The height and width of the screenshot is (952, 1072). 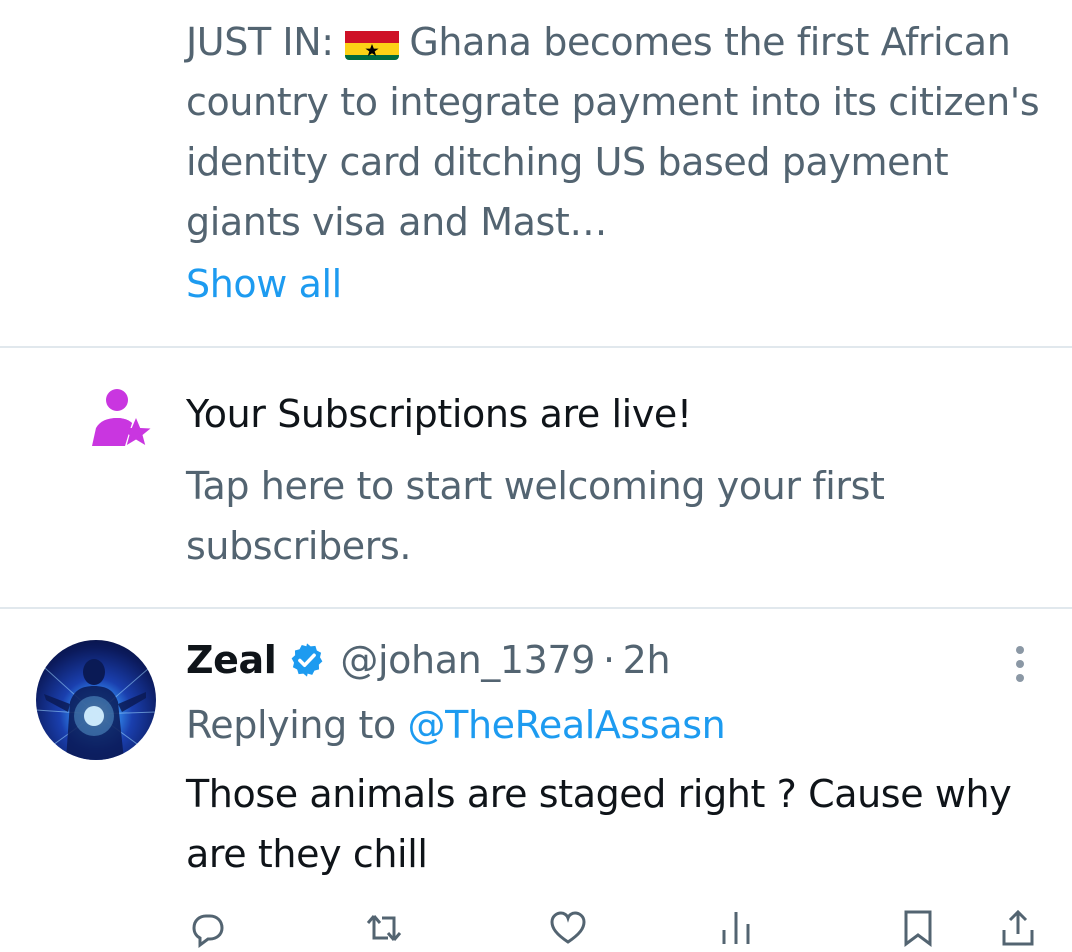 I want to click on replying-to: Replying to @TheRealAssasn, so click(x=456, y=725).